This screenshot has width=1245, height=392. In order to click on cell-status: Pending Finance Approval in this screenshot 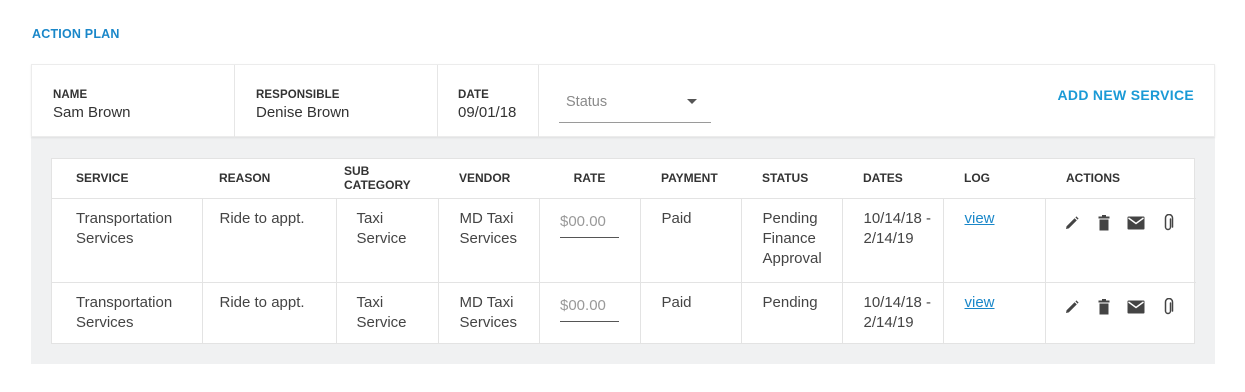, I will do `click(792, 240)`.